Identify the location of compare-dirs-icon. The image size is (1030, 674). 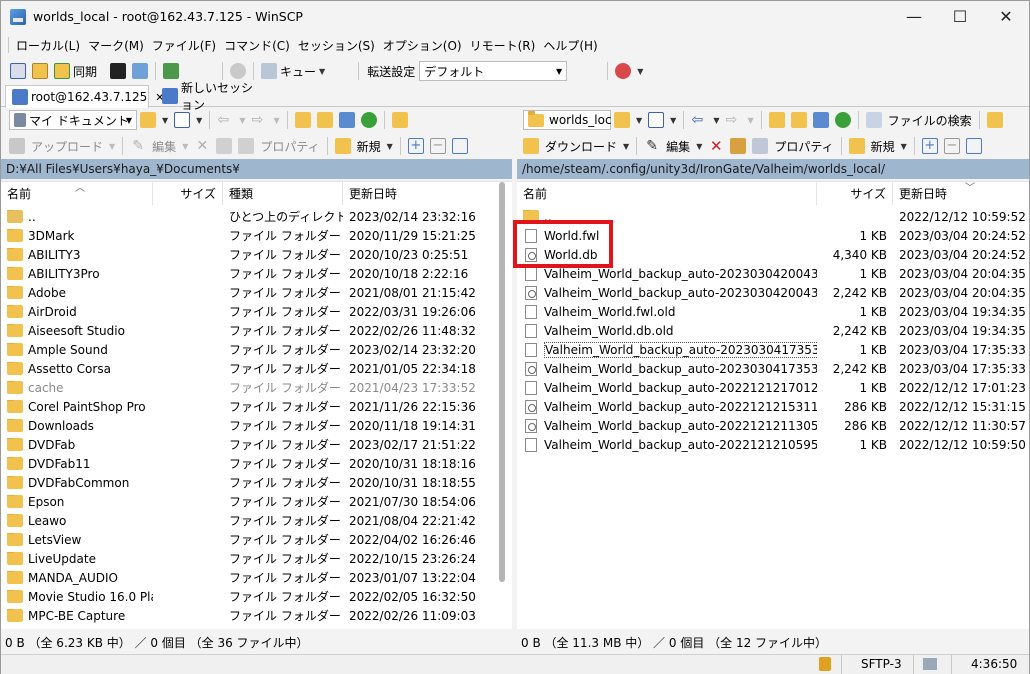
(18, 71).